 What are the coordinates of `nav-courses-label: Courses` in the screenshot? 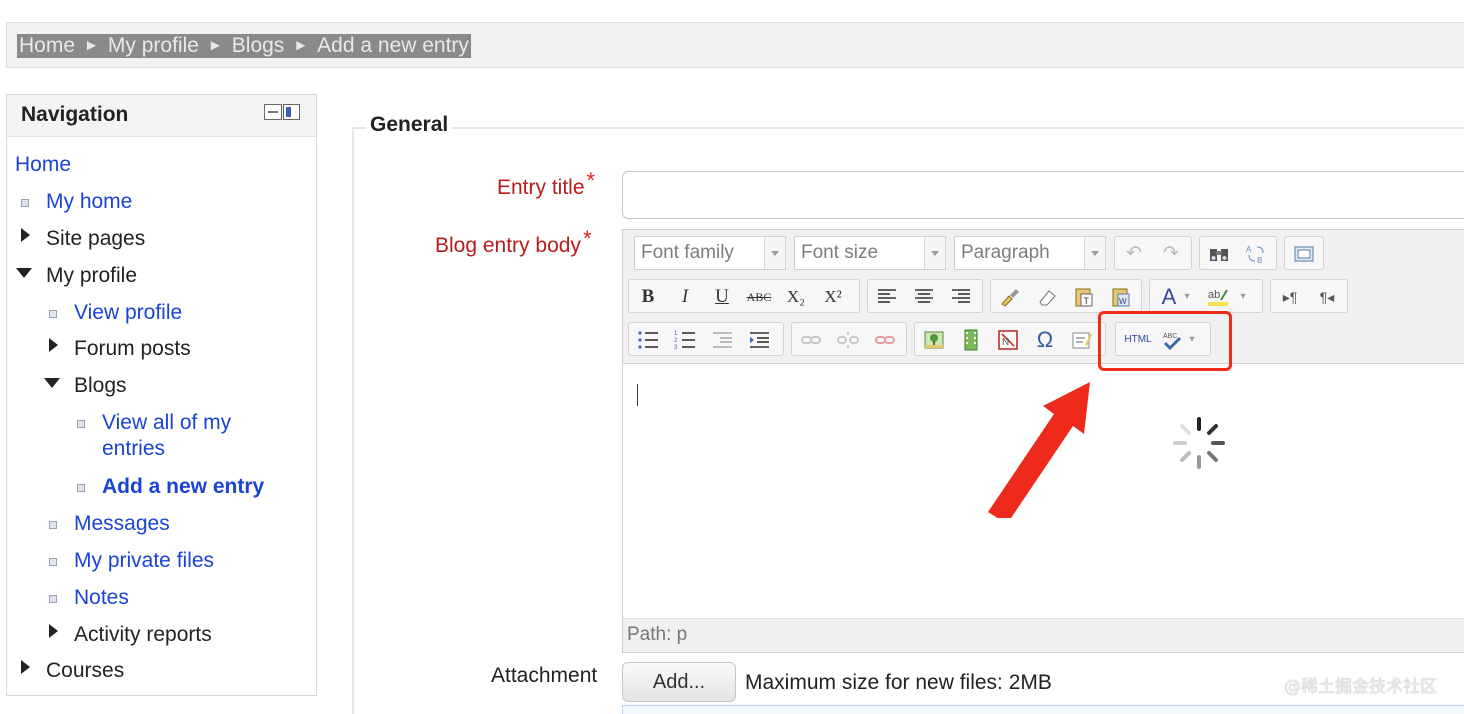 It's located at (85, 670).